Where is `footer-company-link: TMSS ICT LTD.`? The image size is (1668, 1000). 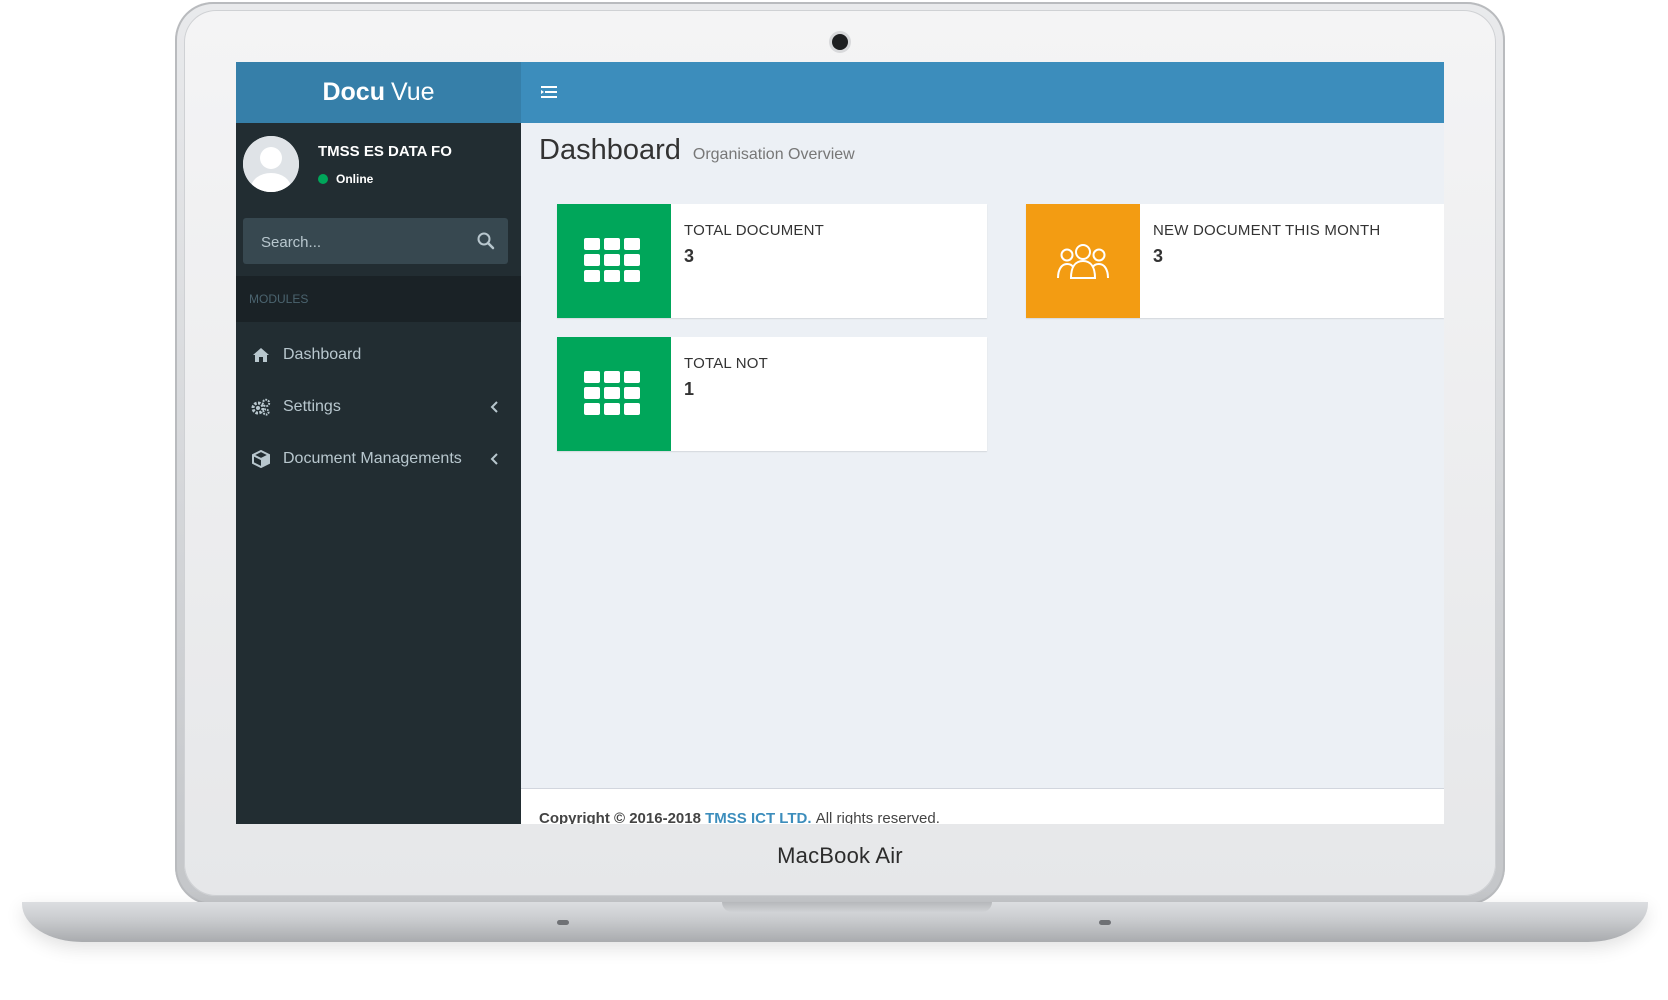
footer-company-link: TMSS ICT LTD. is located at coordinates (758, 817).